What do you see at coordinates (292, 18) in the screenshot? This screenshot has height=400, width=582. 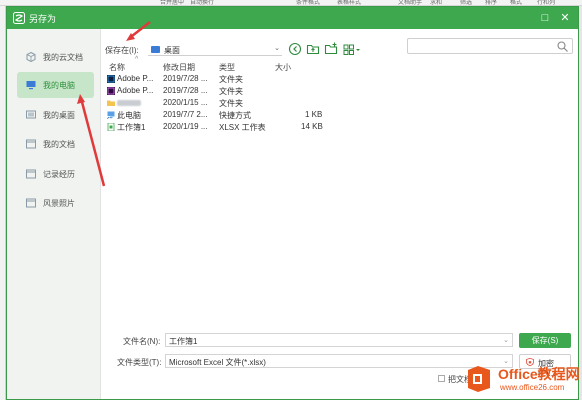 I see `dialog-titlebar: 另存为 □ ✕` at bounding box center [292, 18].